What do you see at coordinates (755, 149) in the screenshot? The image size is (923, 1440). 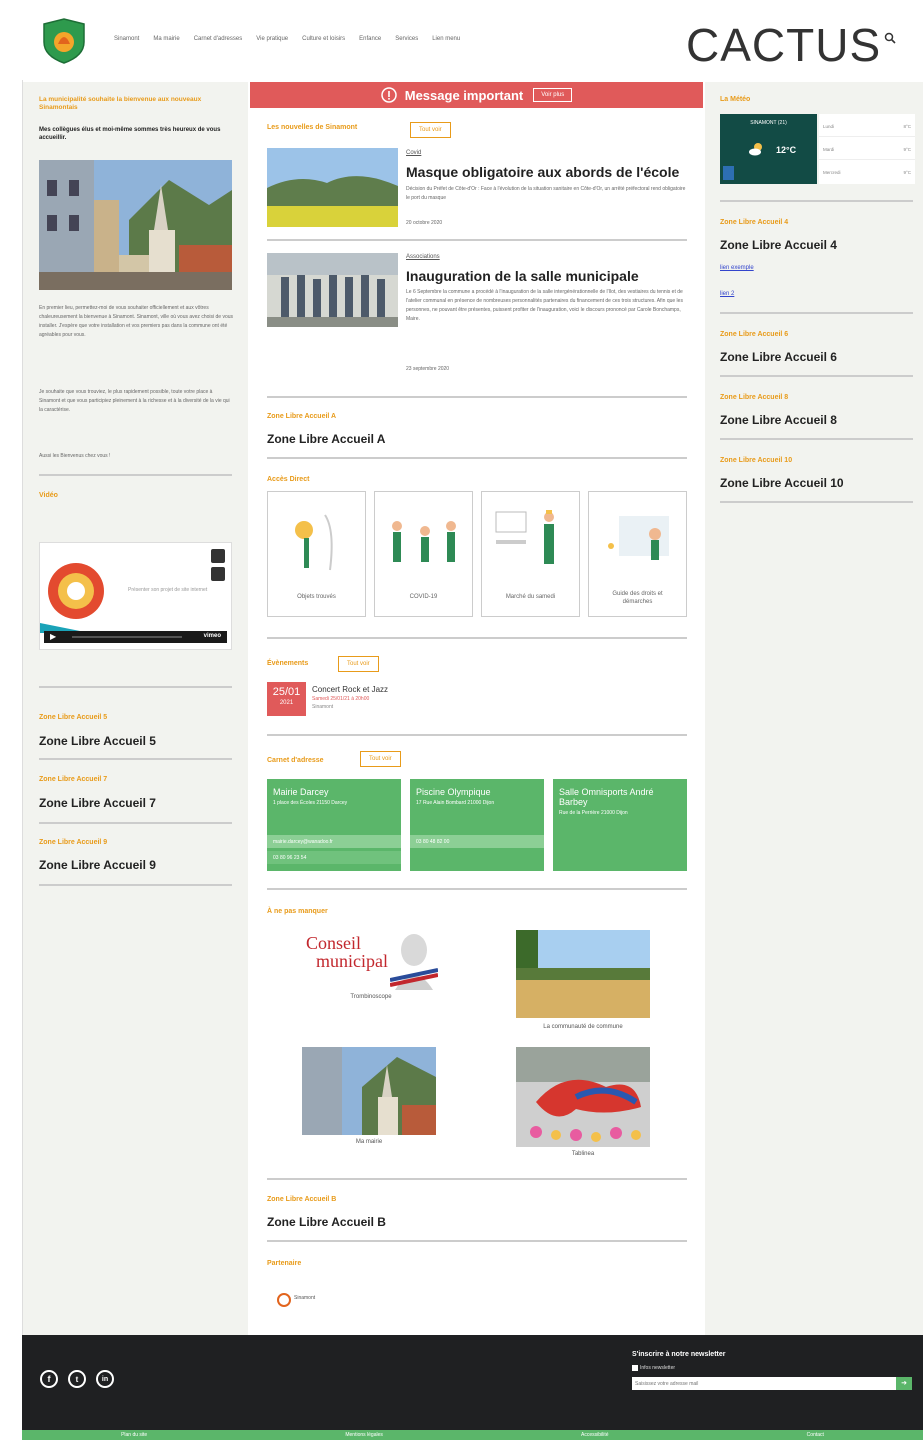 I see `sun-cloud-icon` at bounding box center [755, 149].